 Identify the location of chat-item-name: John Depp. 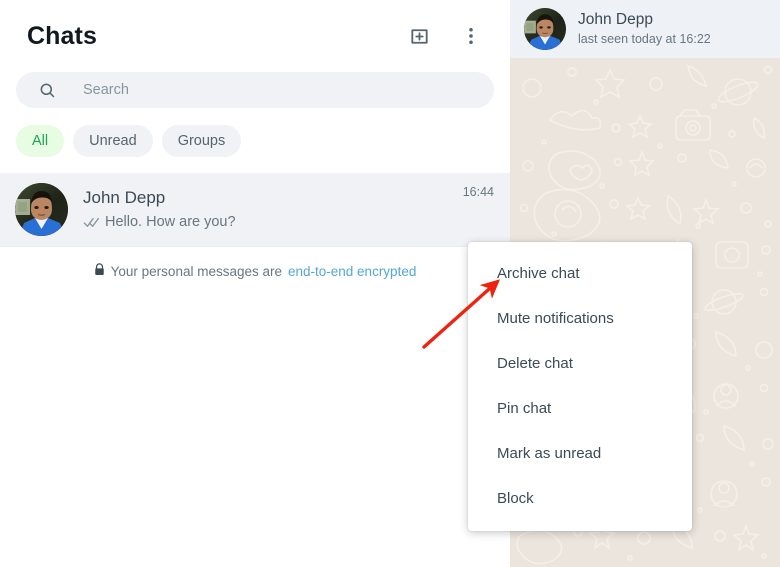
(124, 197).